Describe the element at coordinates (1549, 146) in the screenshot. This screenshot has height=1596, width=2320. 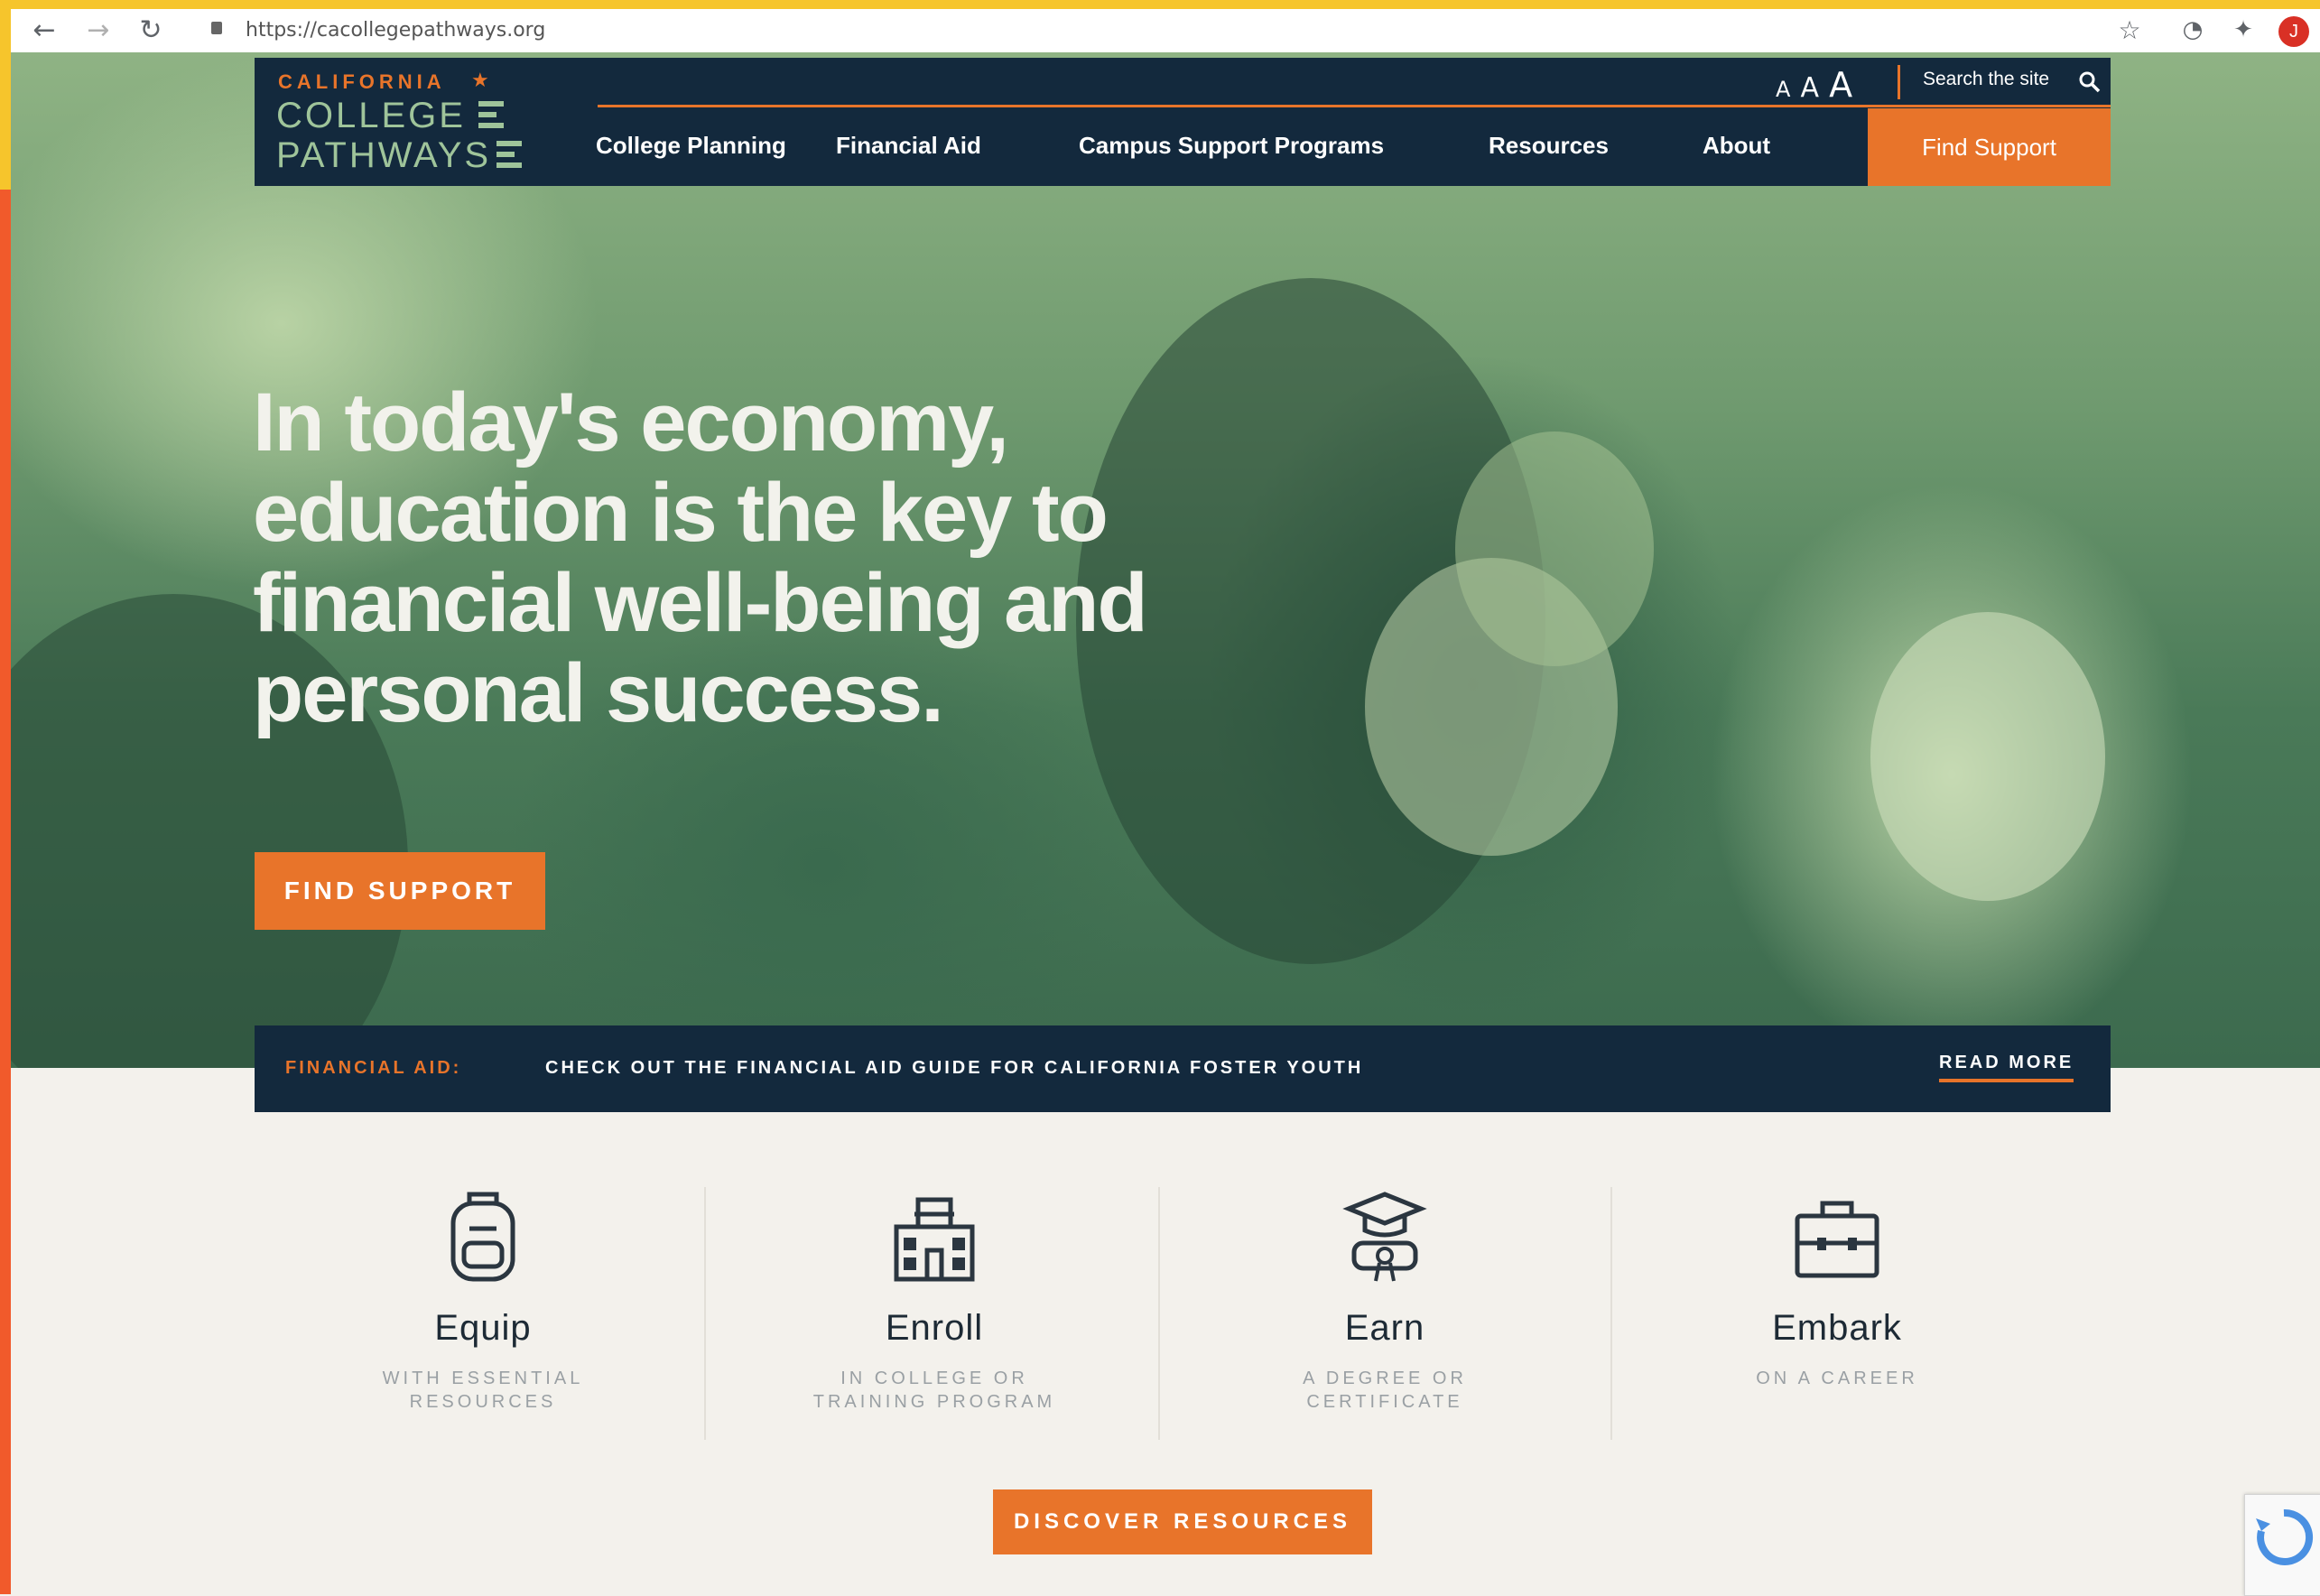
I see `nav-resources: Resources` at that location.